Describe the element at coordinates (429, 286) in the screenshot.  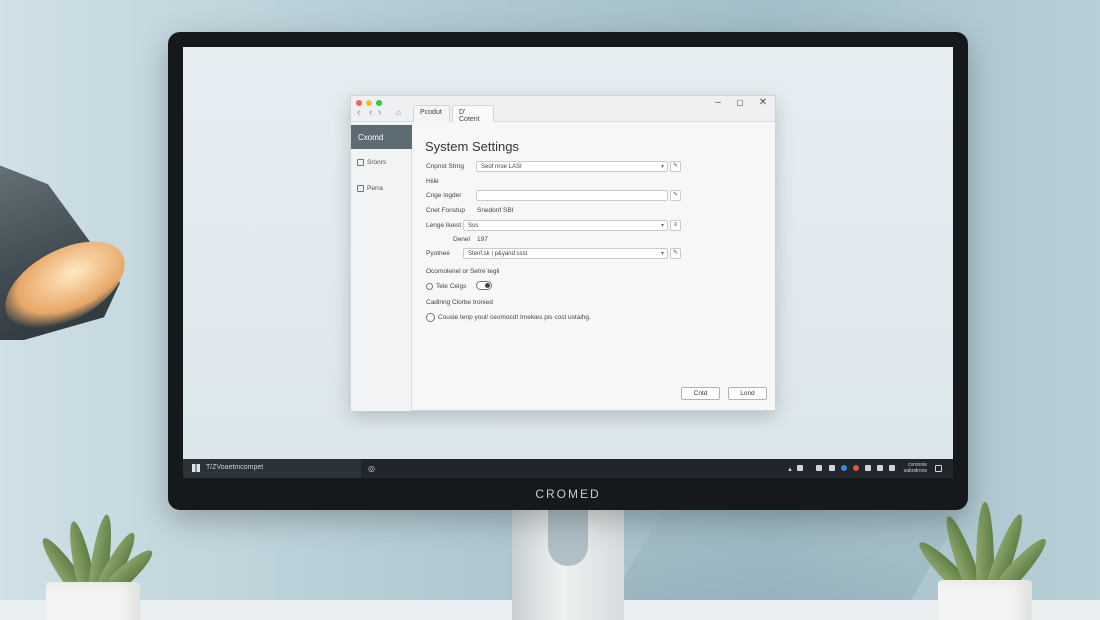
I see `radio-button` at that location.